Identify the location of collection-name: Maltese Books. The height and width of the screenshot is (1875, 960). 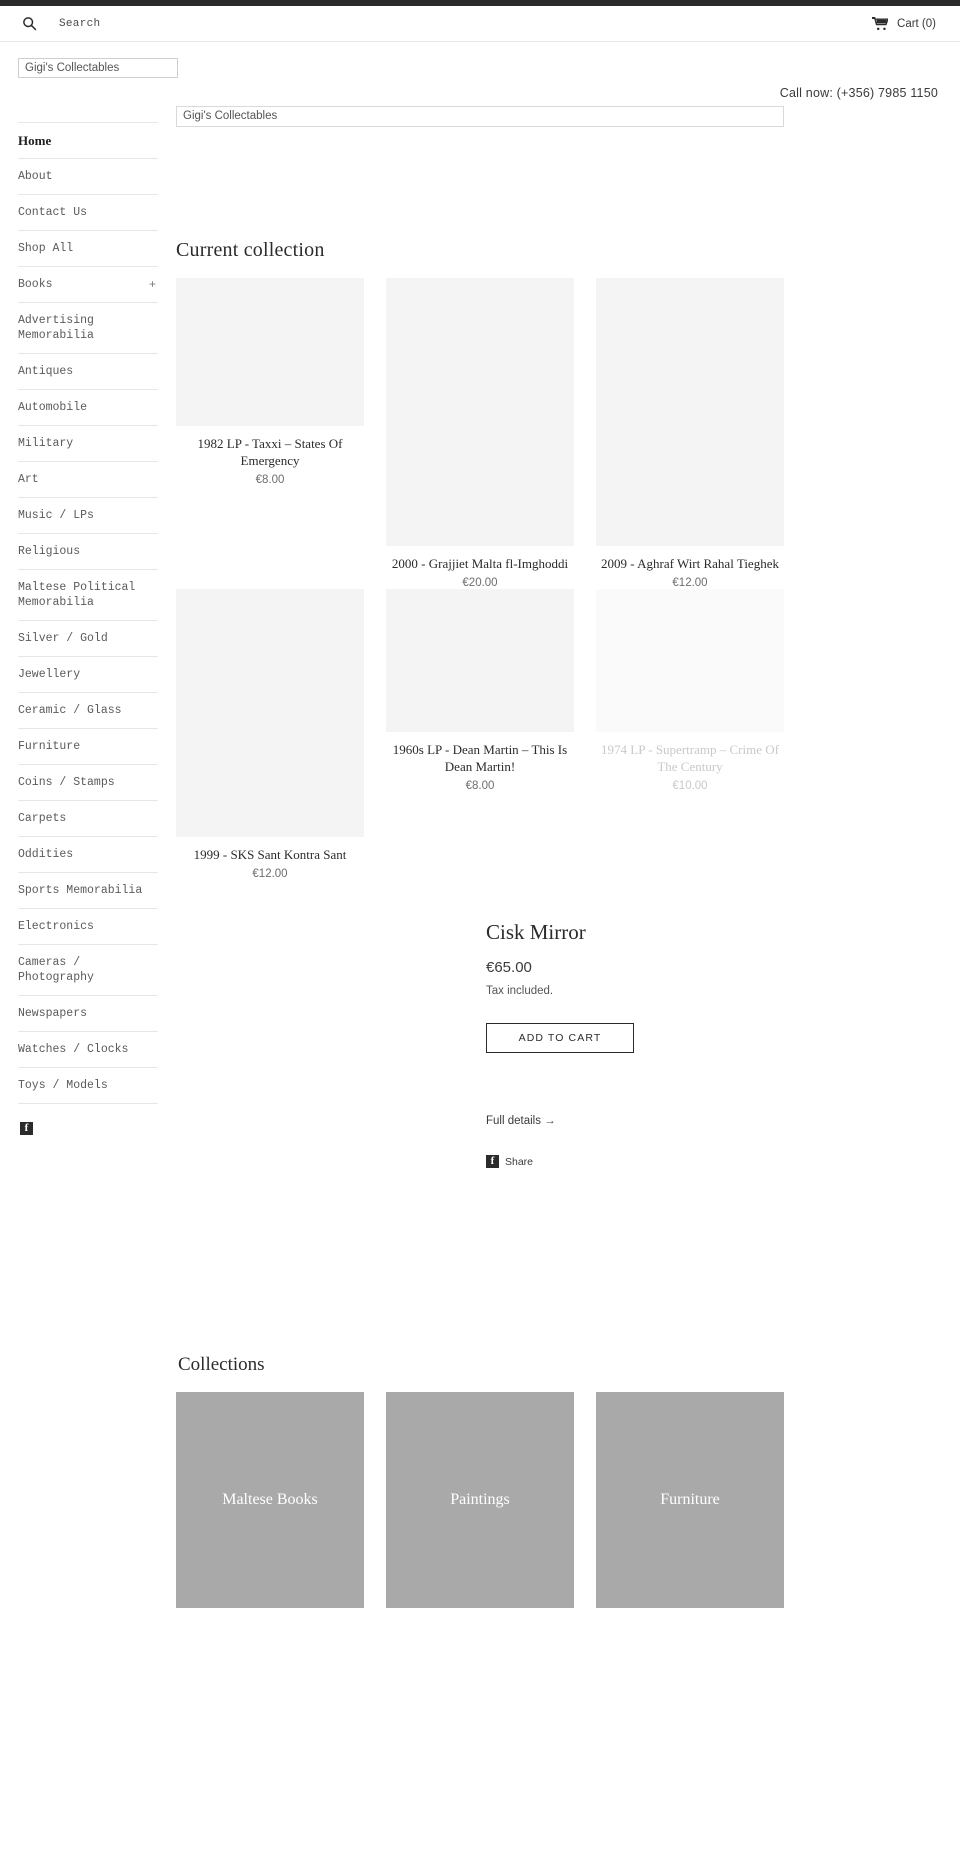
(270, 1499).